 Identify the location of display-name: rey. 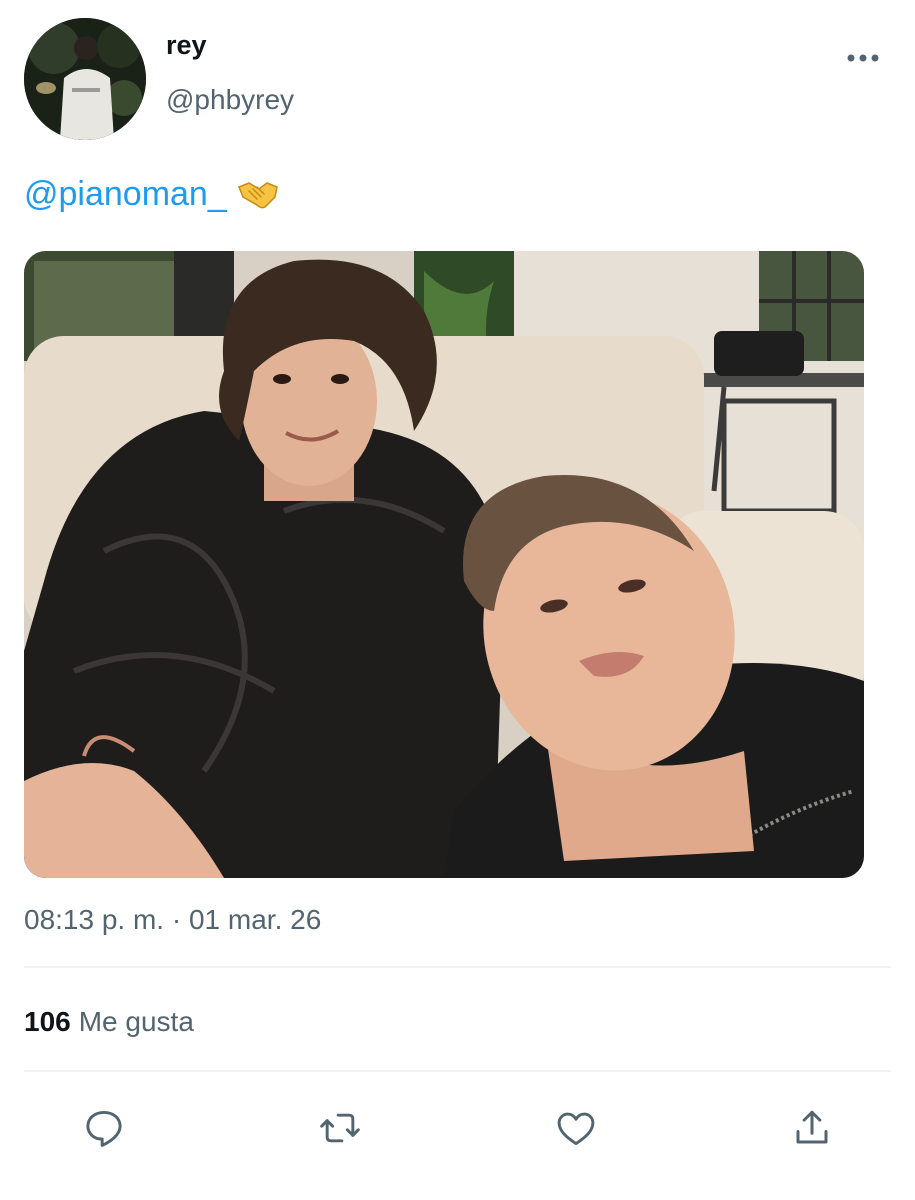
(186, 45).